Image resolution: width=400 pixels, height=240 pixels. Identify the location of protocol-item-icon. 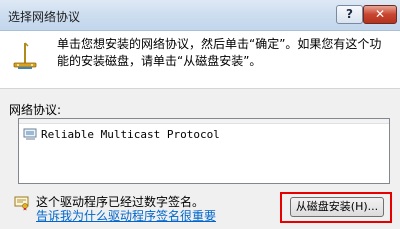
(30, 134).